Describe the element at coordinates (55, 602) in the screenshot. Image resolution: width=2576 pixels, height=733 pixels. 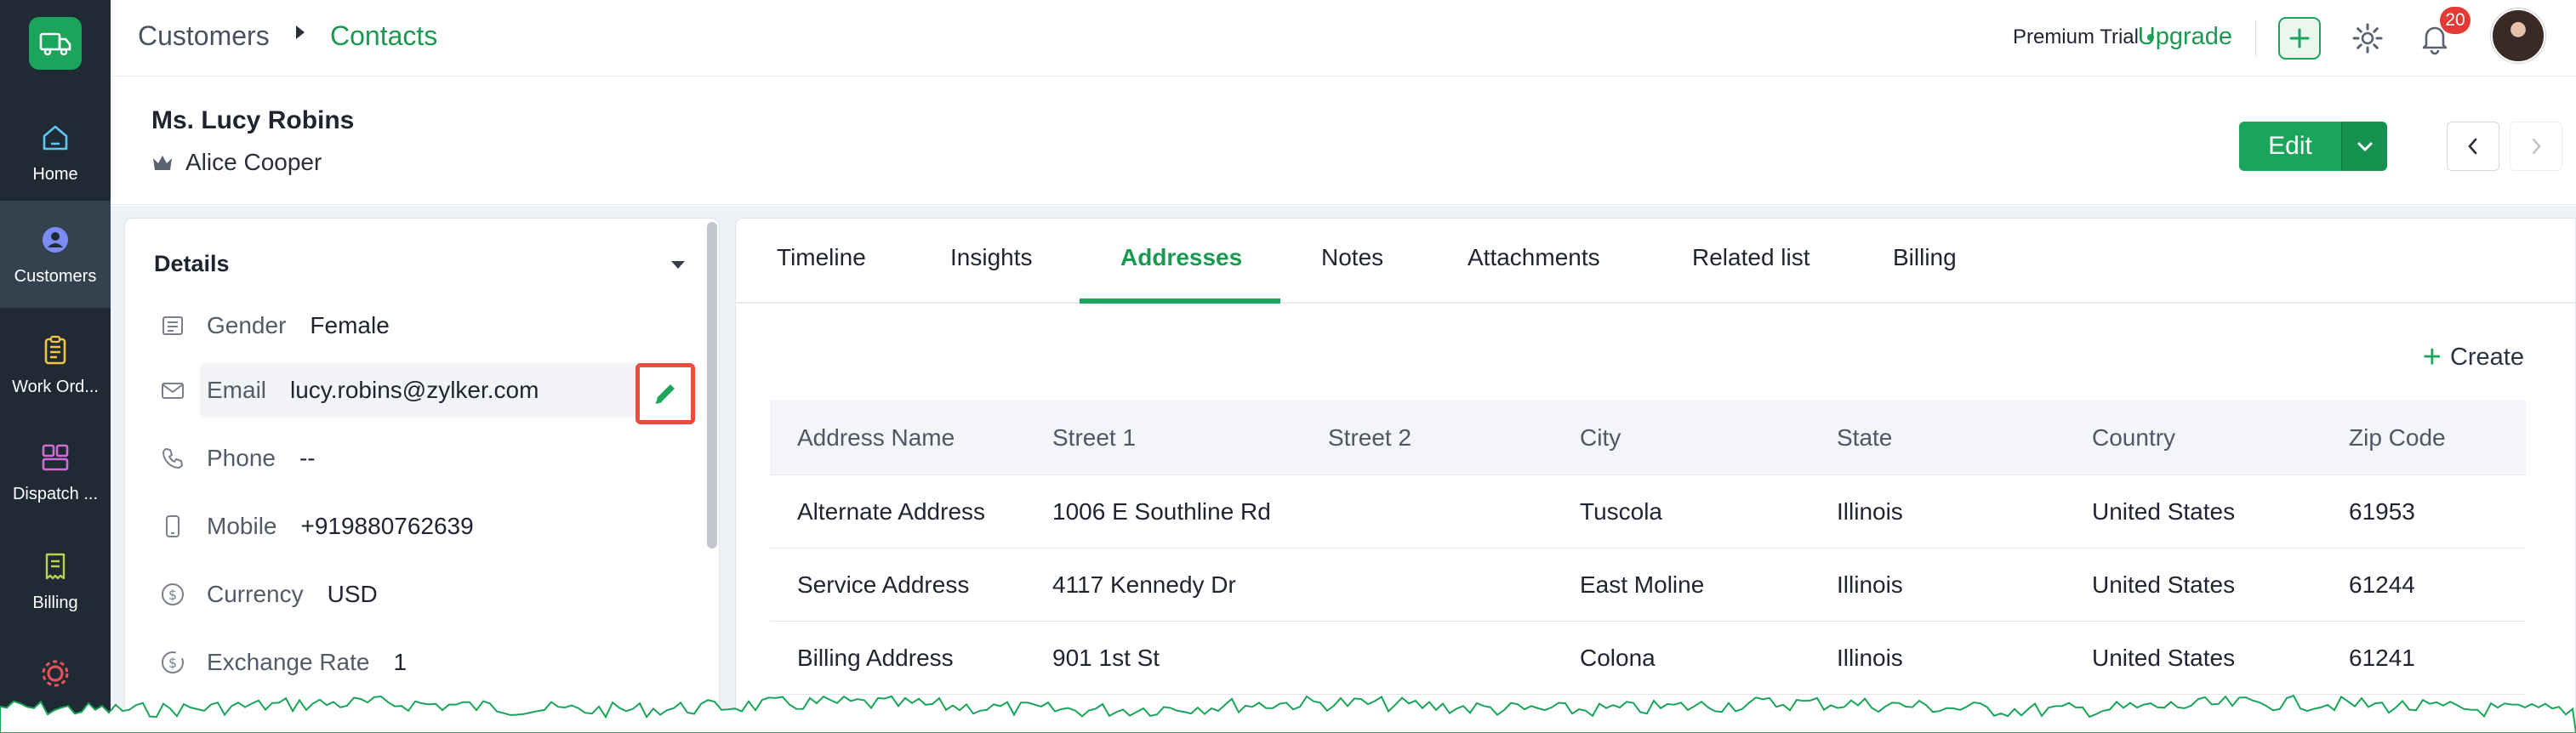
I see `sidebar-item-label: Billing` at that location.